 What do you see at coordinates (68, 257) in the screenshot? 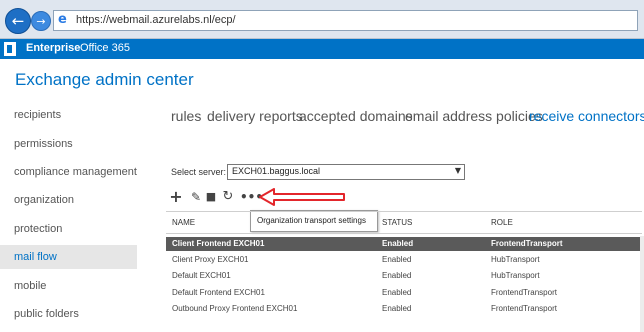
I see `sidebar-item-mail-flow: mail flow` at bounding box center [68, 257].